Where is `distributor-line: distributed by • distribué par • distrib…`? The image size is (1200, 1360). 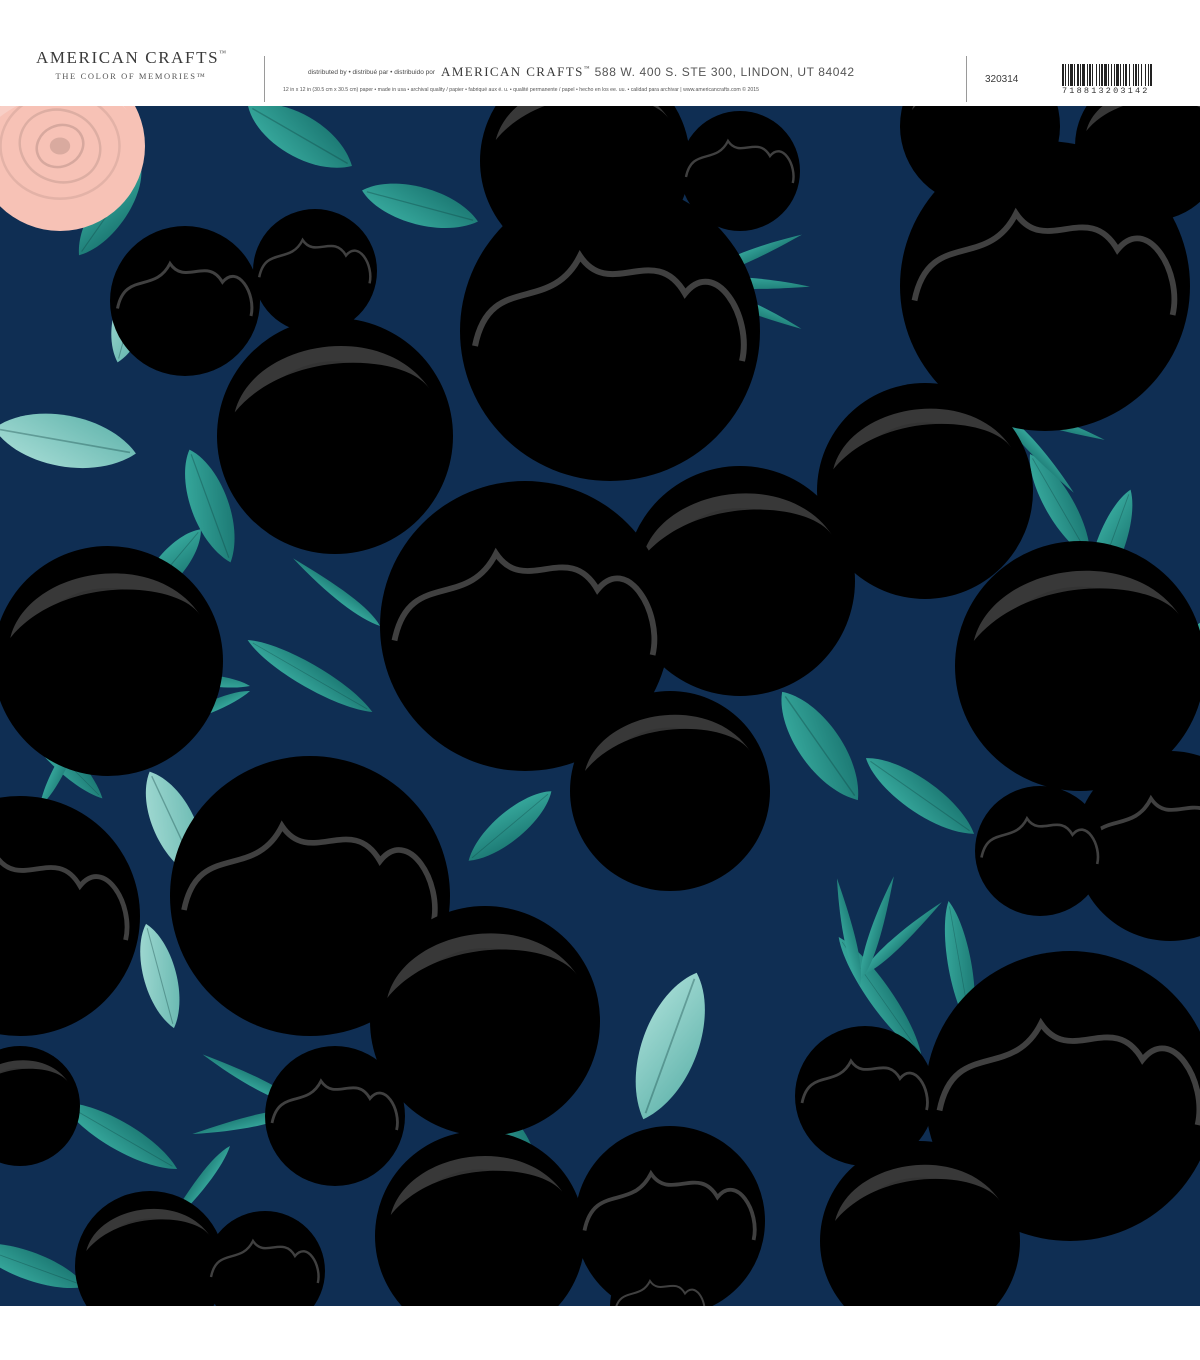
distributor-line: distributed by • distribué par • distrib… is located at coordinates (581, 72).